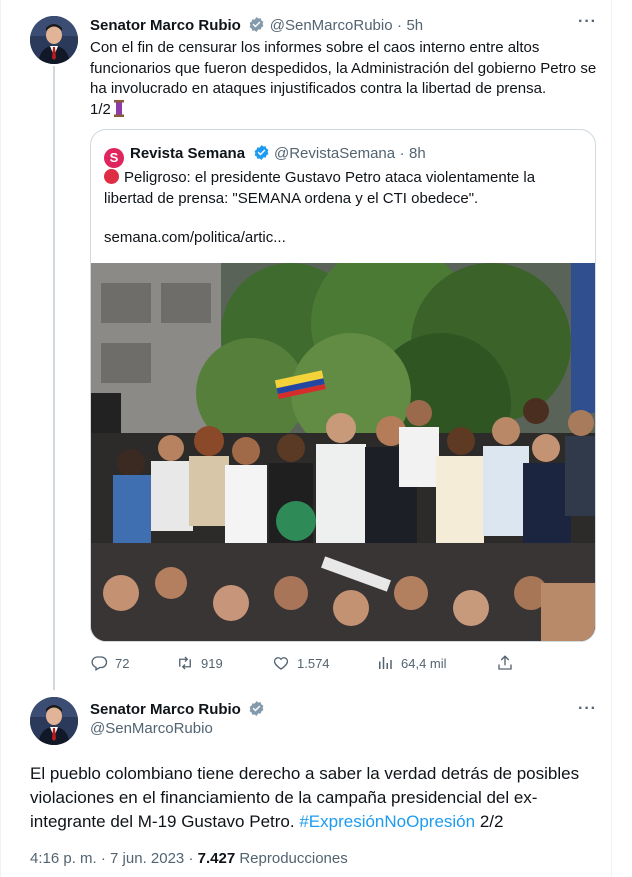  I want to click on like-button: 1.574, so click(301, 664).